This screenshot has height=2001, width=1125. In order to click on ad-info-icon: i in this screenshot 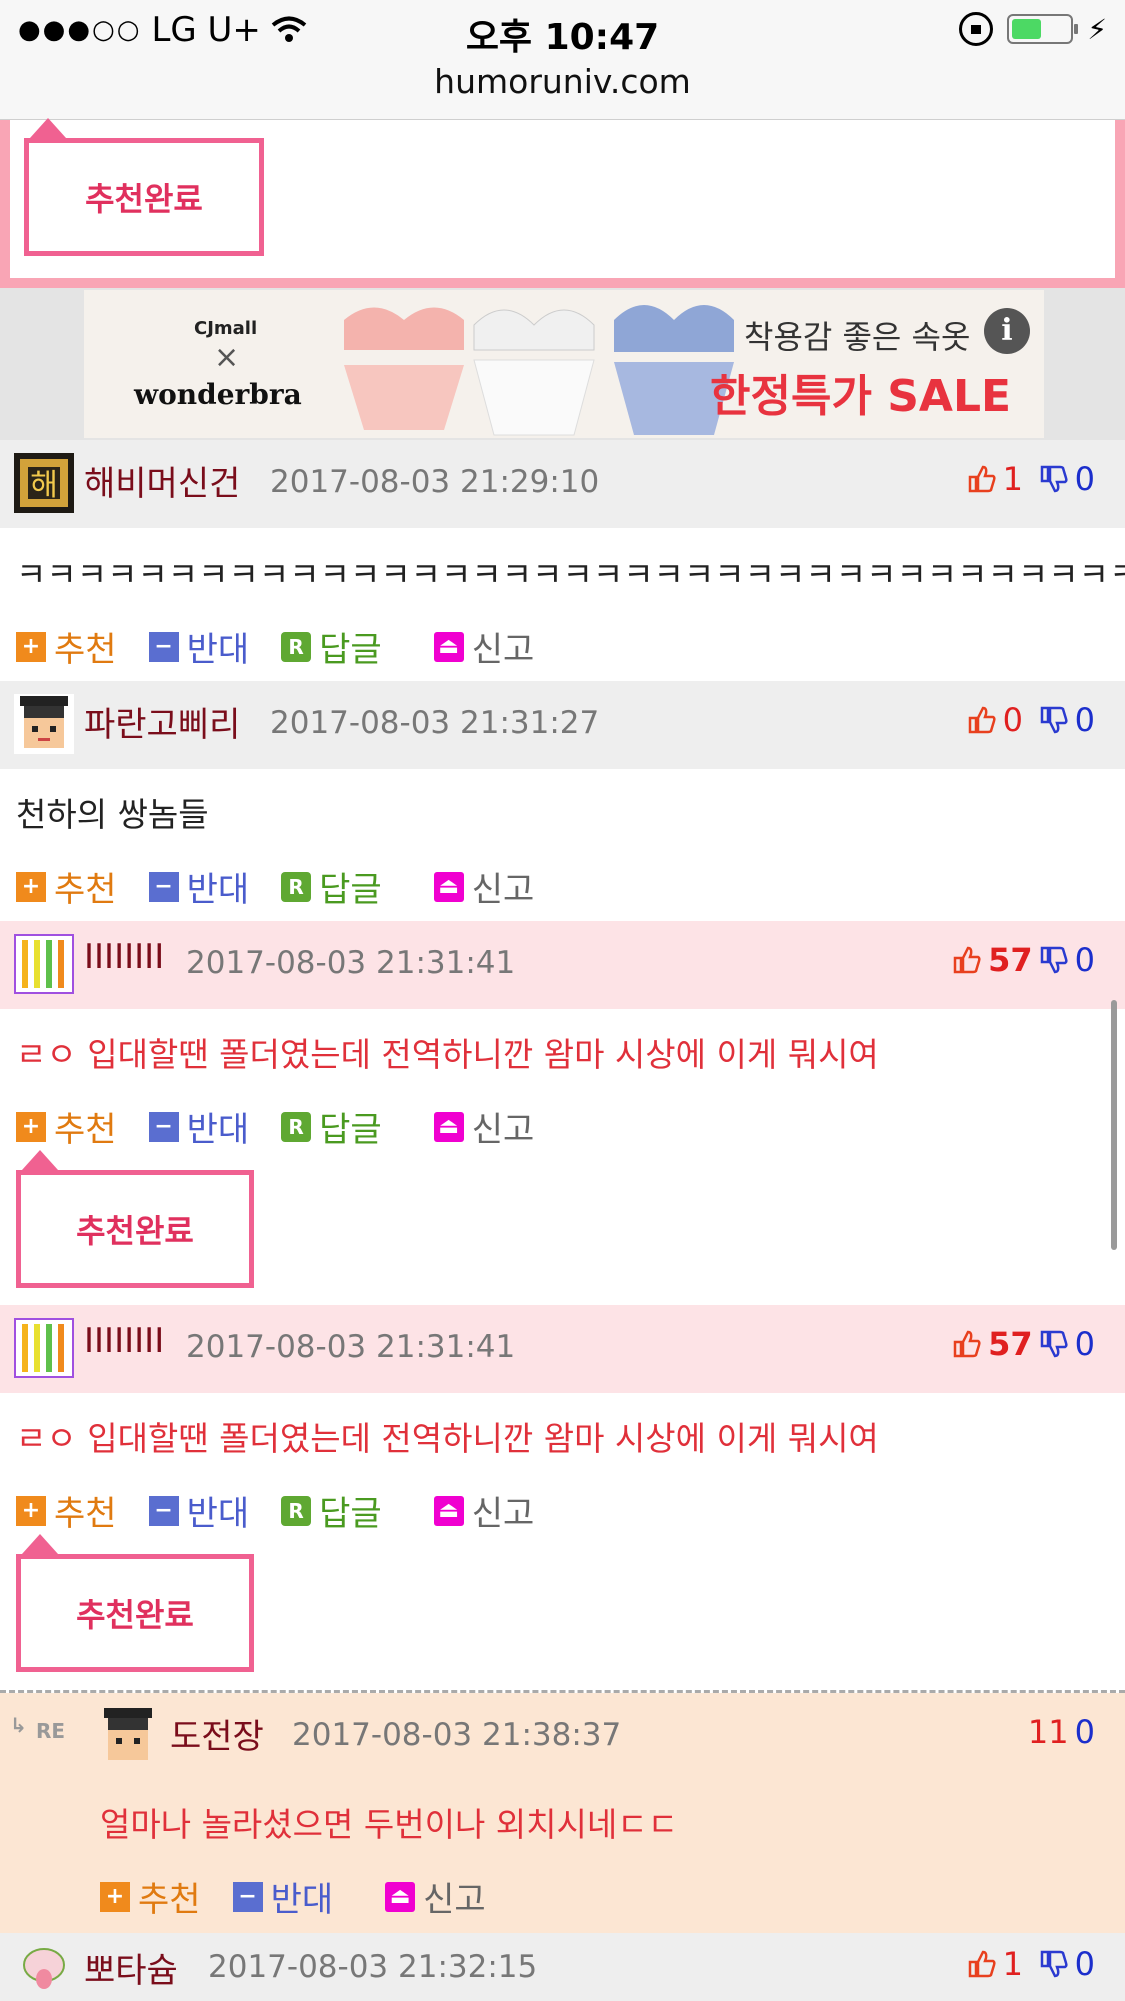, I will do `click(1007, 331)`.